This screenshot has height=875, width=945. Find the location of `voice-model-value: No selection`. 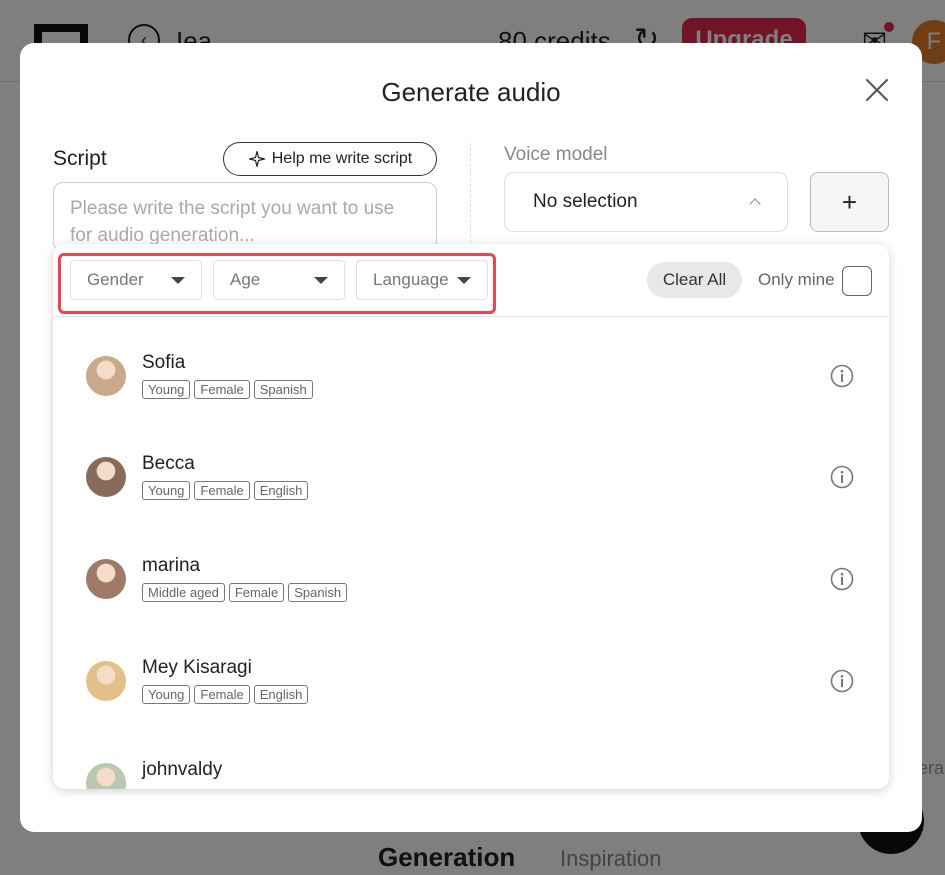

voice-model-value: No selection is located at coordinates (585, 201).